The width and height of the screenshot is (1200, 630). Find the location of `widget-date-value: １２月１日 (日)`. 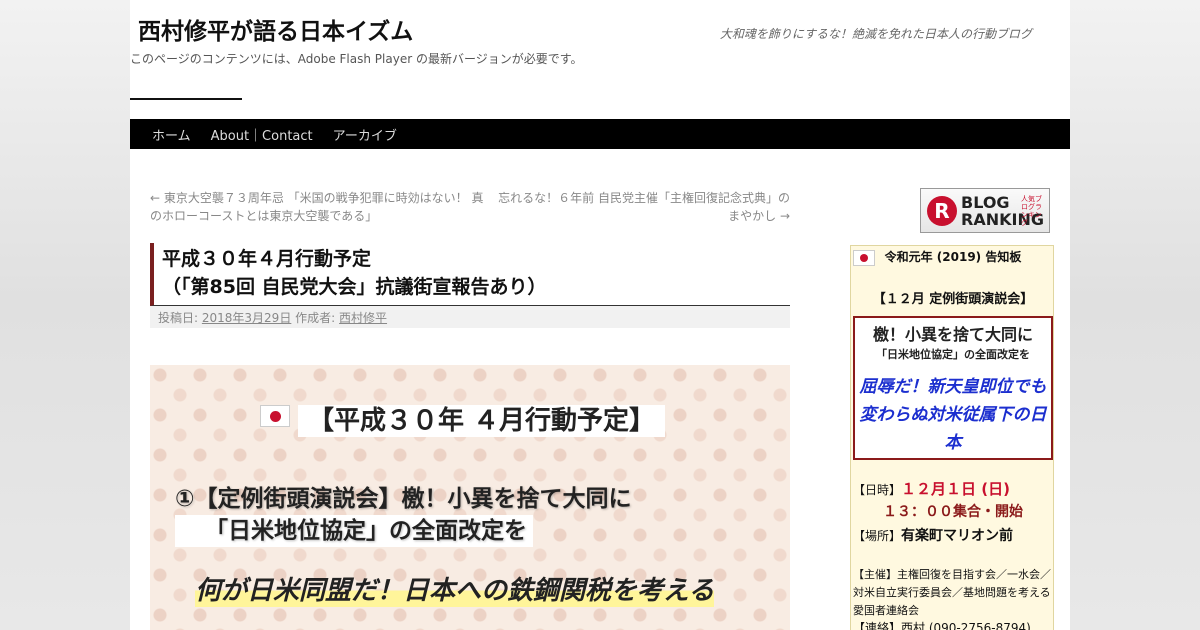

widget-date-value: １２月１日 (日) is located at coordinates (955, 489).